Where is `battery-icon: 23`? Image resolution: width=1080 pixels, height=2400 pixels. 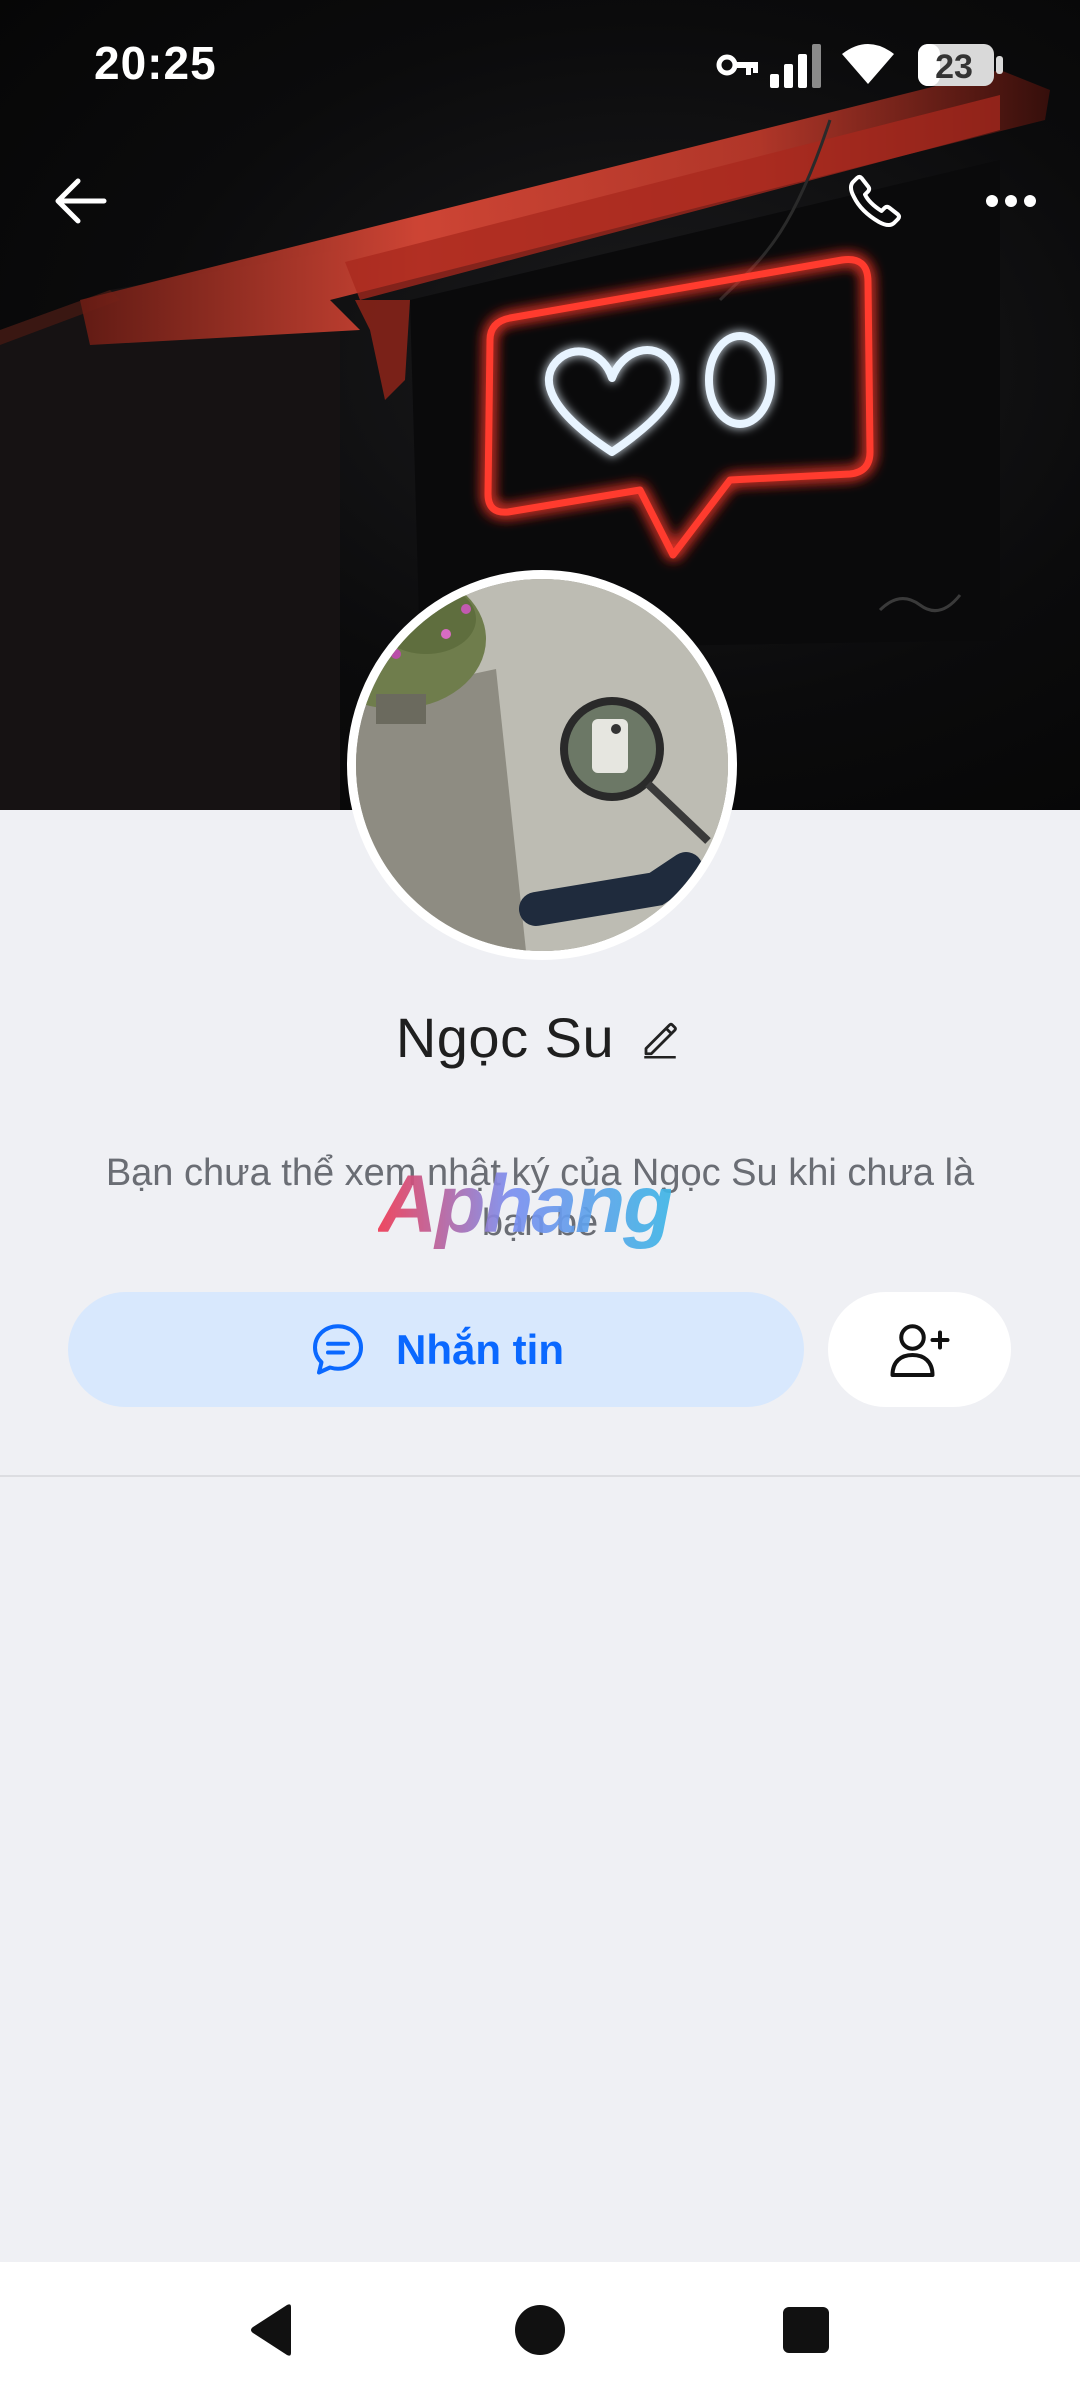
battery-icon: 23 is located at coordinates (961, 65).